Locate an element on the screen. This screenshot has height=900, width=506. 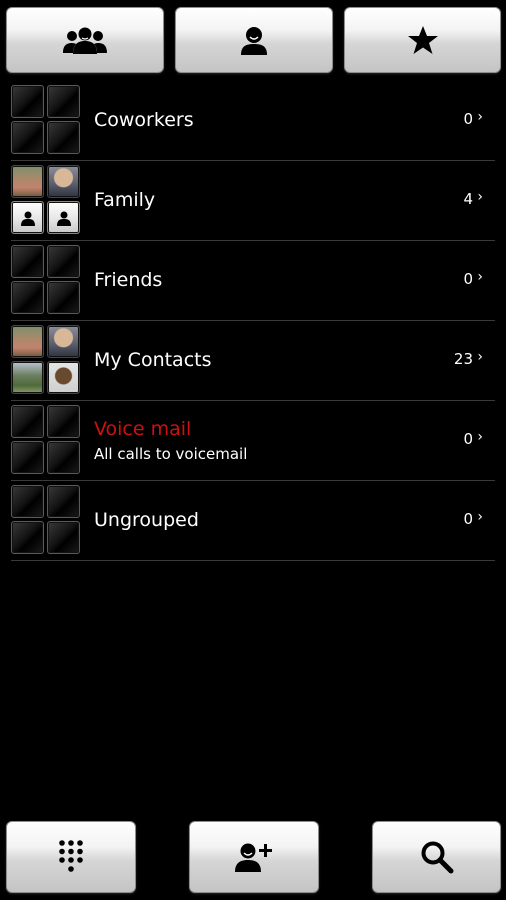
group-name: Family is located at coordinates (125, 200).